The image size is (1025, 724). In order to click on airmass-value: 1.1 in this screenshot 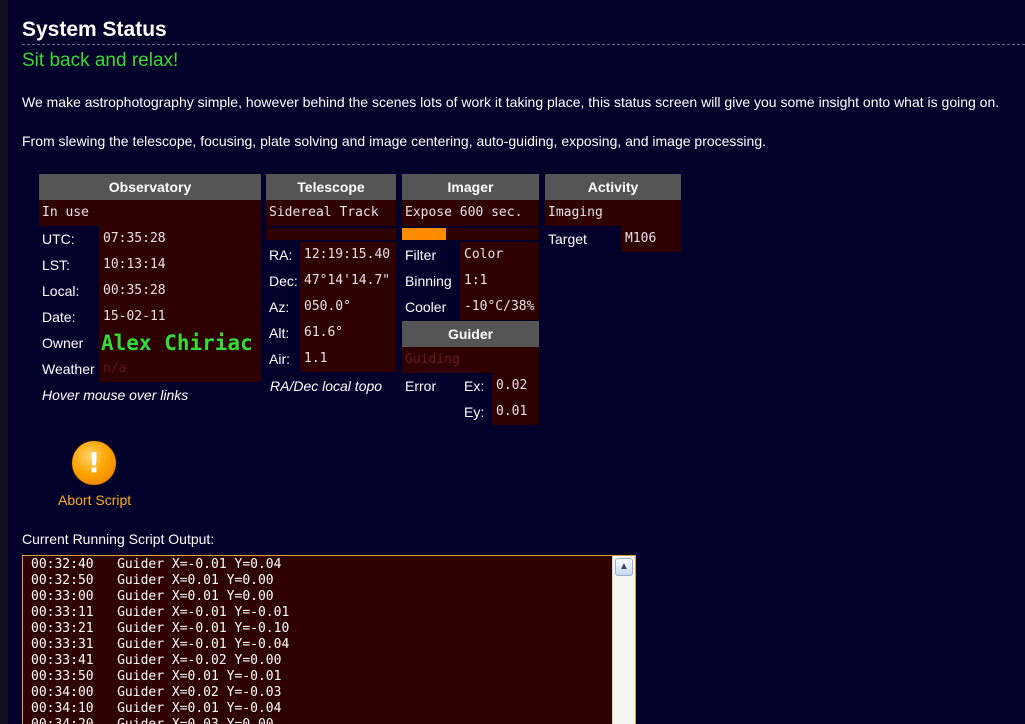, I will do `click(348, 359)`.